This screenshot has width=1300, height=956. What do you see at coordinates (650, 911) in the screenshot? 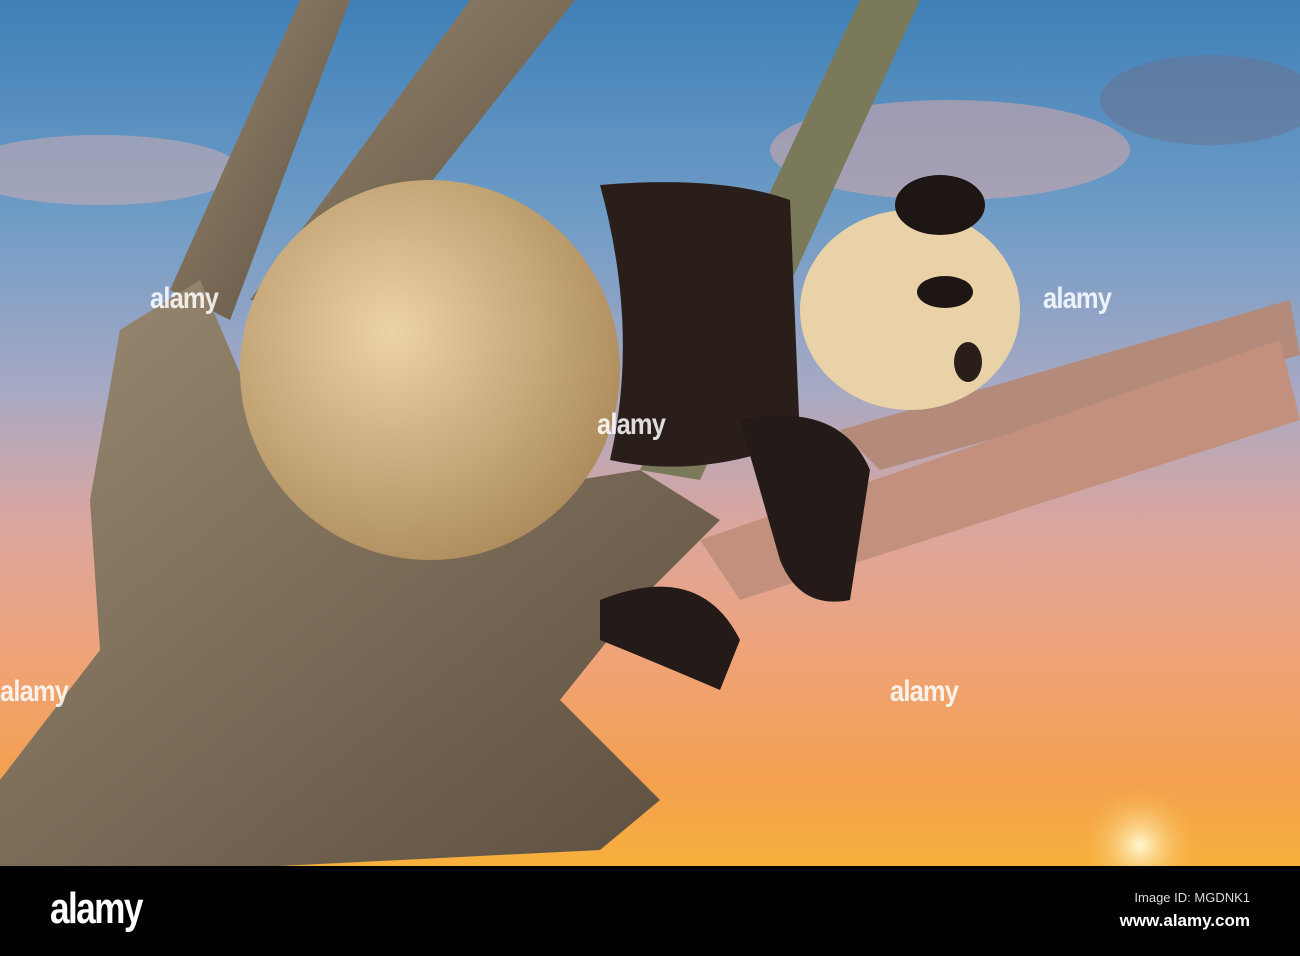
I see `footer-bar: alamy Image ID: MGDNK1 www.alamy.com` at bounding box center [650, 911].